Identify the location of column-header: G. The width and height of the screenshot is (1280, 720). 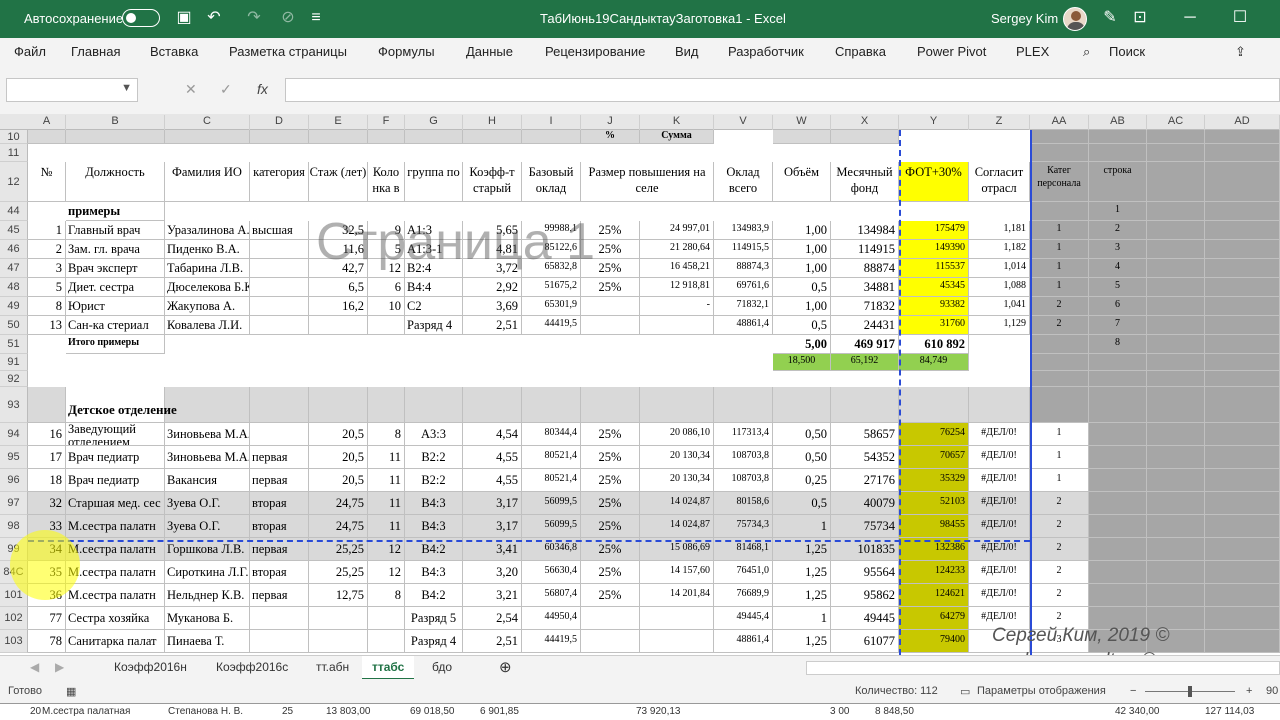
(434, 122).